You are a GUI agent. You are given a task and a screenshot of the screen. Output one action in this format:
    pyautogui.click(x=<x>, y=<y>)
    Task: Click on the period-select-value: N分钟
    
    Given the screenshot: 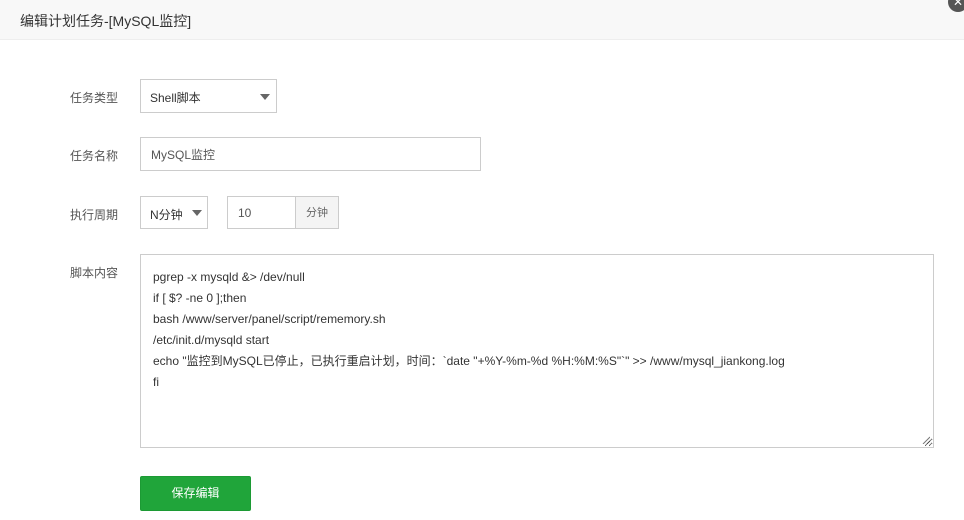 What is the action you would take?
    pyautogui.click(x=166, y=215)
    